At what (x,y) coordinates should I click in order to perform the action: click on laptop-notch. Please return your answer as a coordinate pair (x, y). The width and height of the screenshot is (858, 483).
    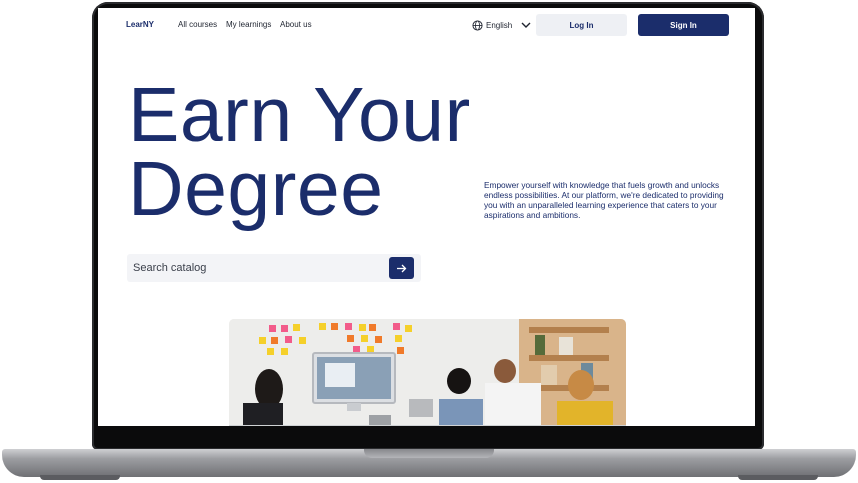
    Looking at the image, I should click on (429, 453).